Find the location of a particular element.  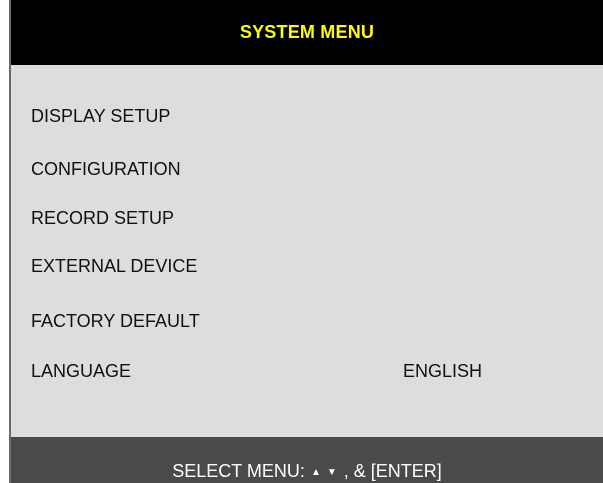

menu-title: SYSTEM MENU is located at coordinates (307, 32).